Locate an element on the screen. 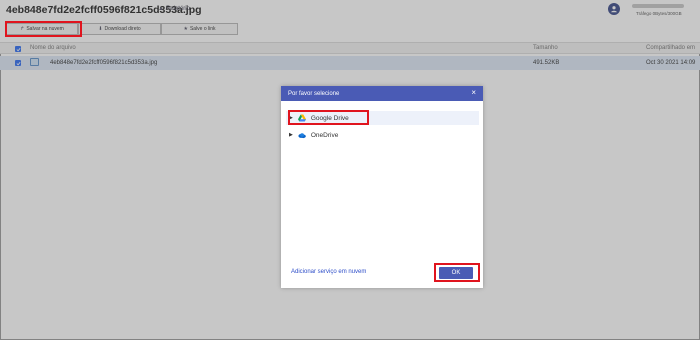  service-item-onedrive: ▶ OneDrive is located at coordinates (382, 135).